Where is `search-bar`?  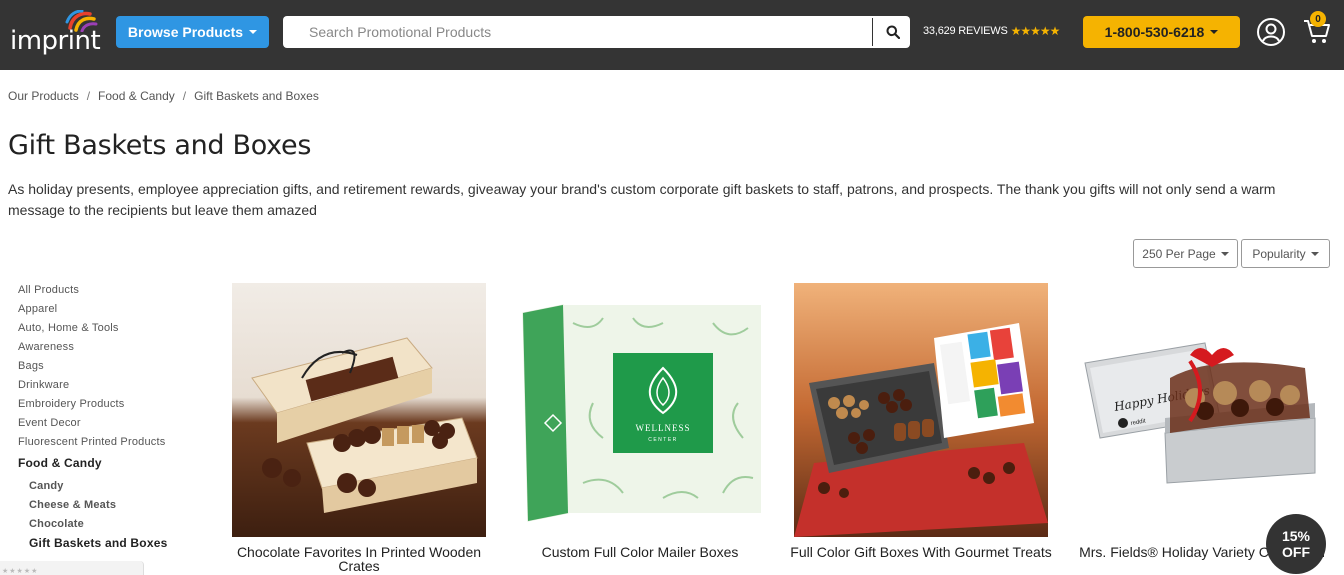
search-bar is located at coordinates (596, 32).